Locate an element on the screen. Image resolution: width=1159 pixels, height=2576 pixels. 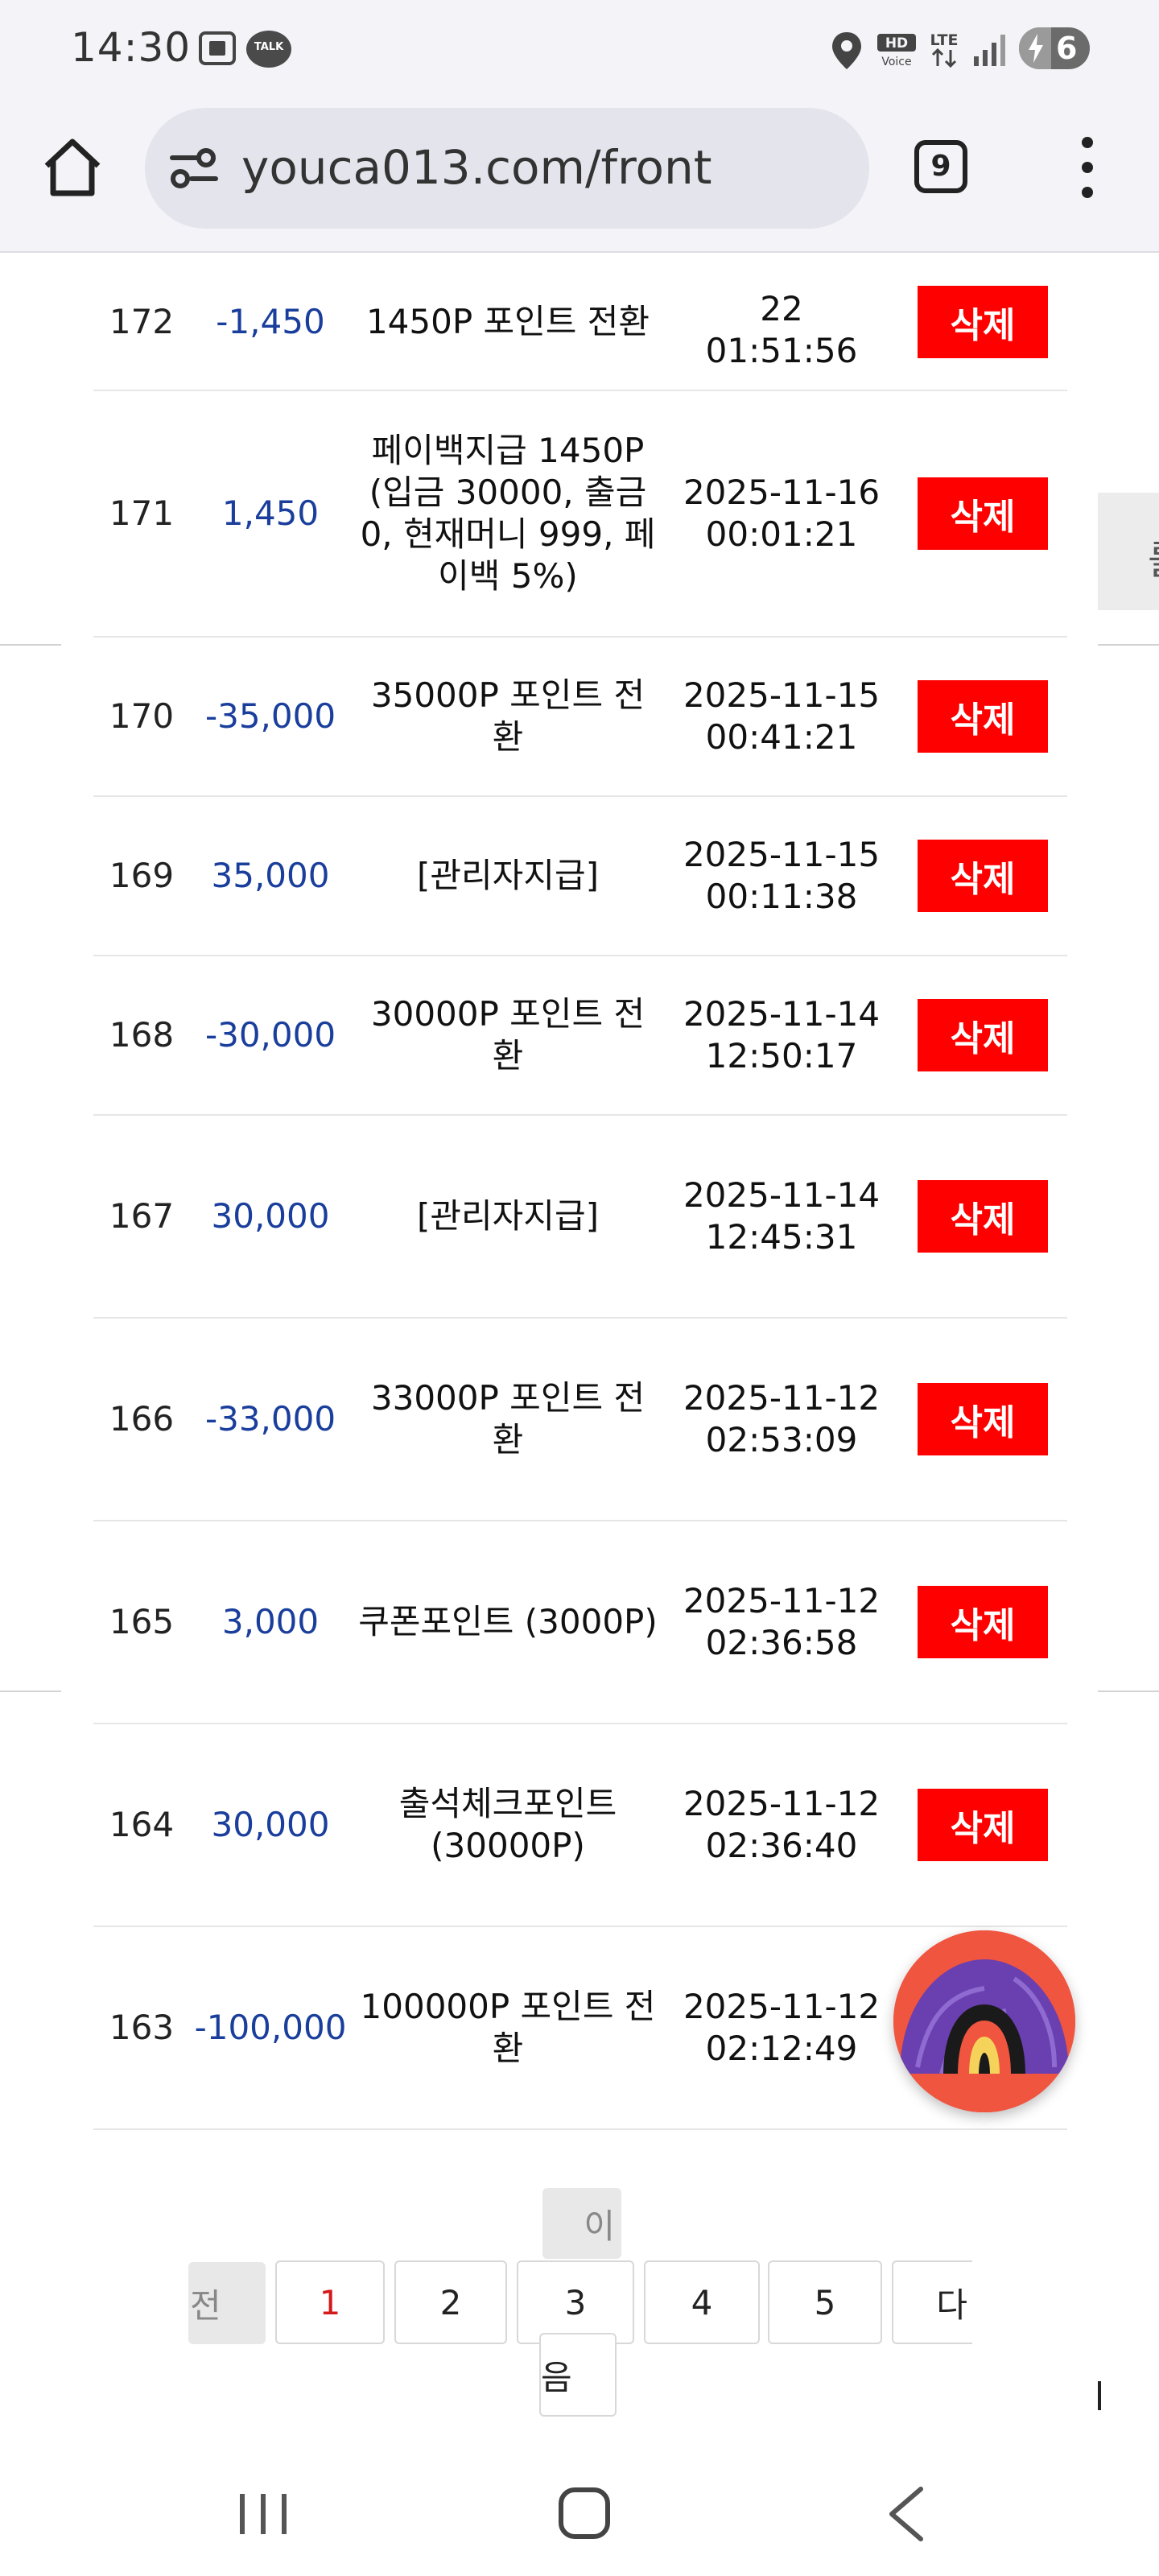
prev-page-button: 전 is located at coordinates (227, 2303).